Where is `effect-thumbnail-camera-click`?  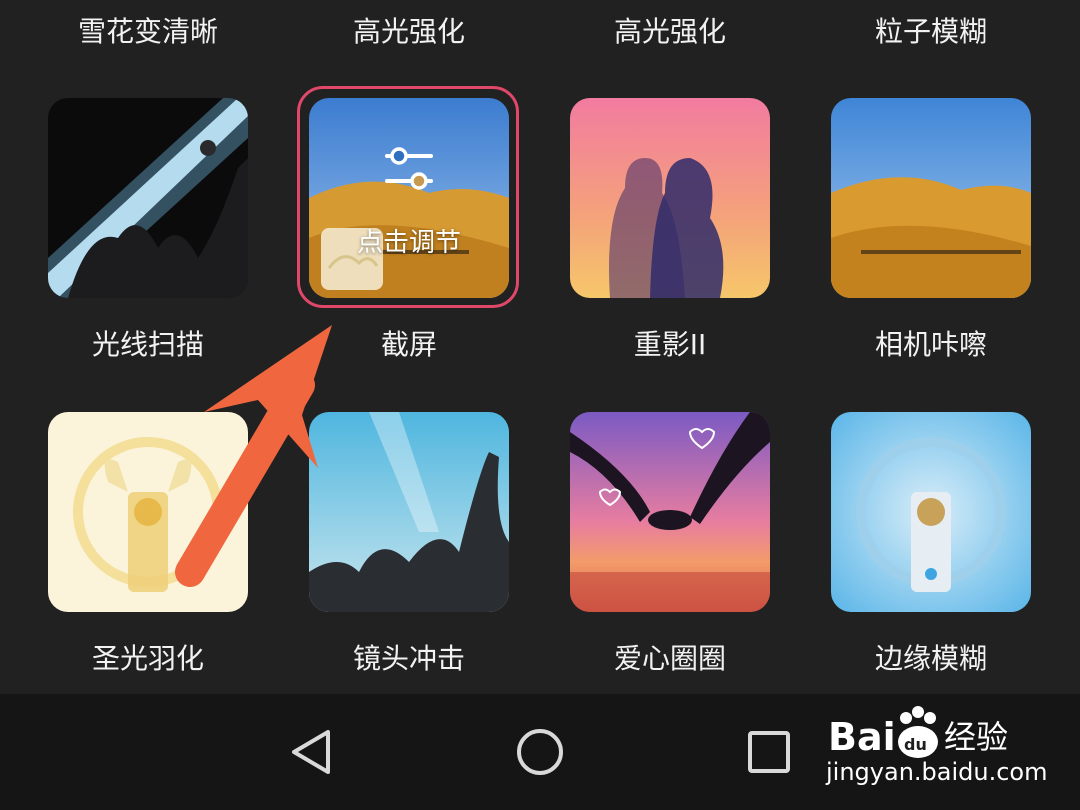 effect-thumbnail-camera-click is located at coordinates (931, 198).